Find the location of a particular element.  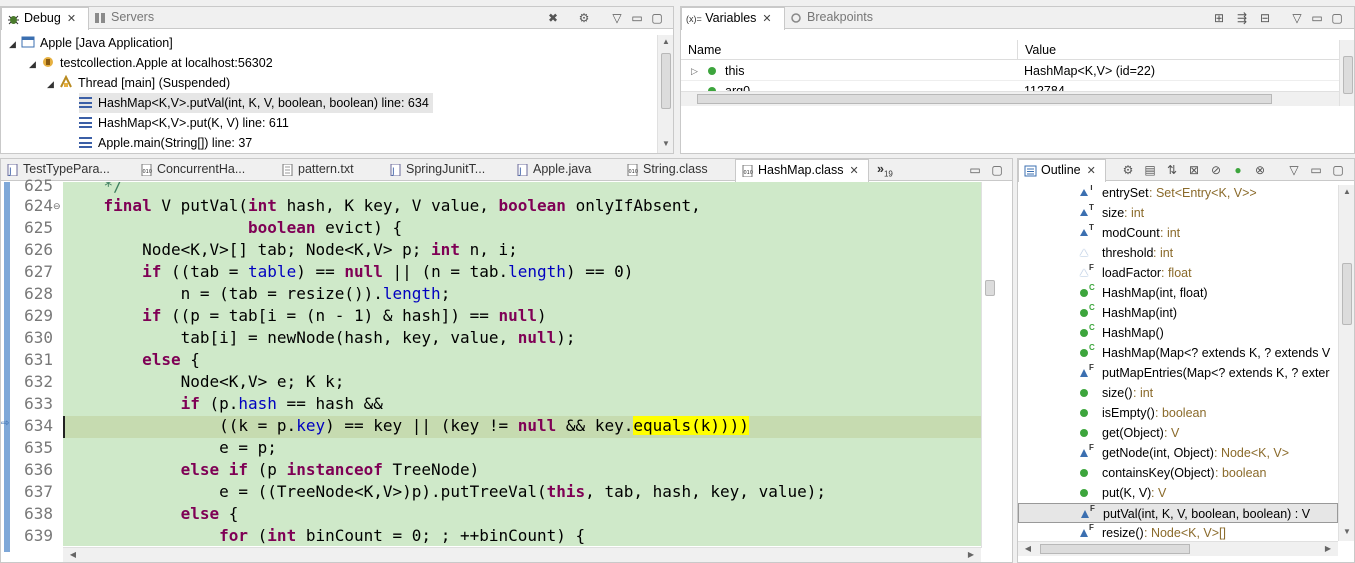

show-logical-structure-icon: ⇶ is located at coordinates (1242, 18).